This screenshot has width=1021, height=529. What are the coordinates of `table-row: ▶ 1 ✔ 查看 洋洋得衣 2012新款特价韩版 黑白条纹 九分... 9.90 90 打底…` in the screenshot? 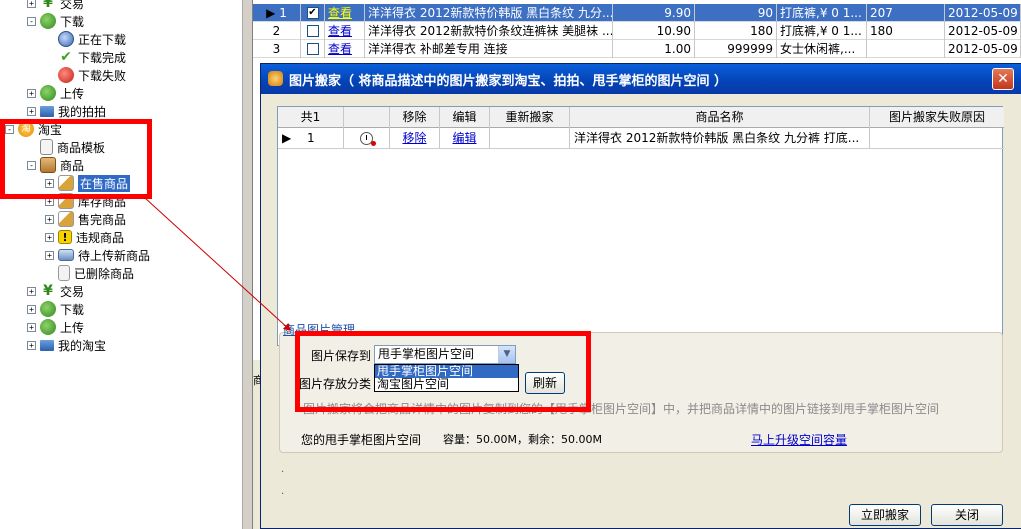 It's located at (637, 12).